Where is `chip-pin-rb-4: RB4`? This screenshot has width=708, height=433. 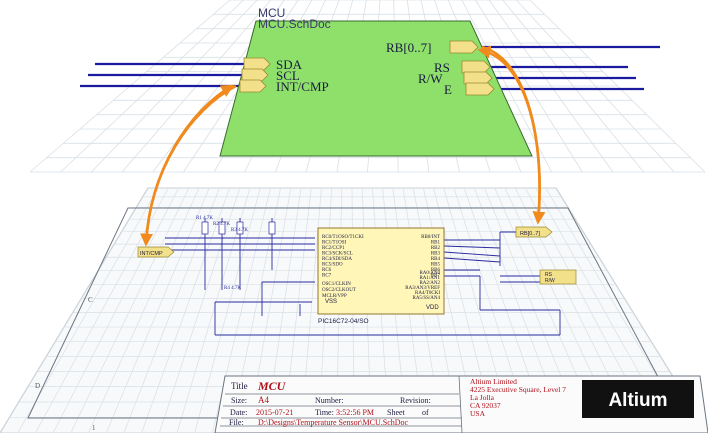
chip-pin-rb-4: RB4 is located at coordinates (436, 259).